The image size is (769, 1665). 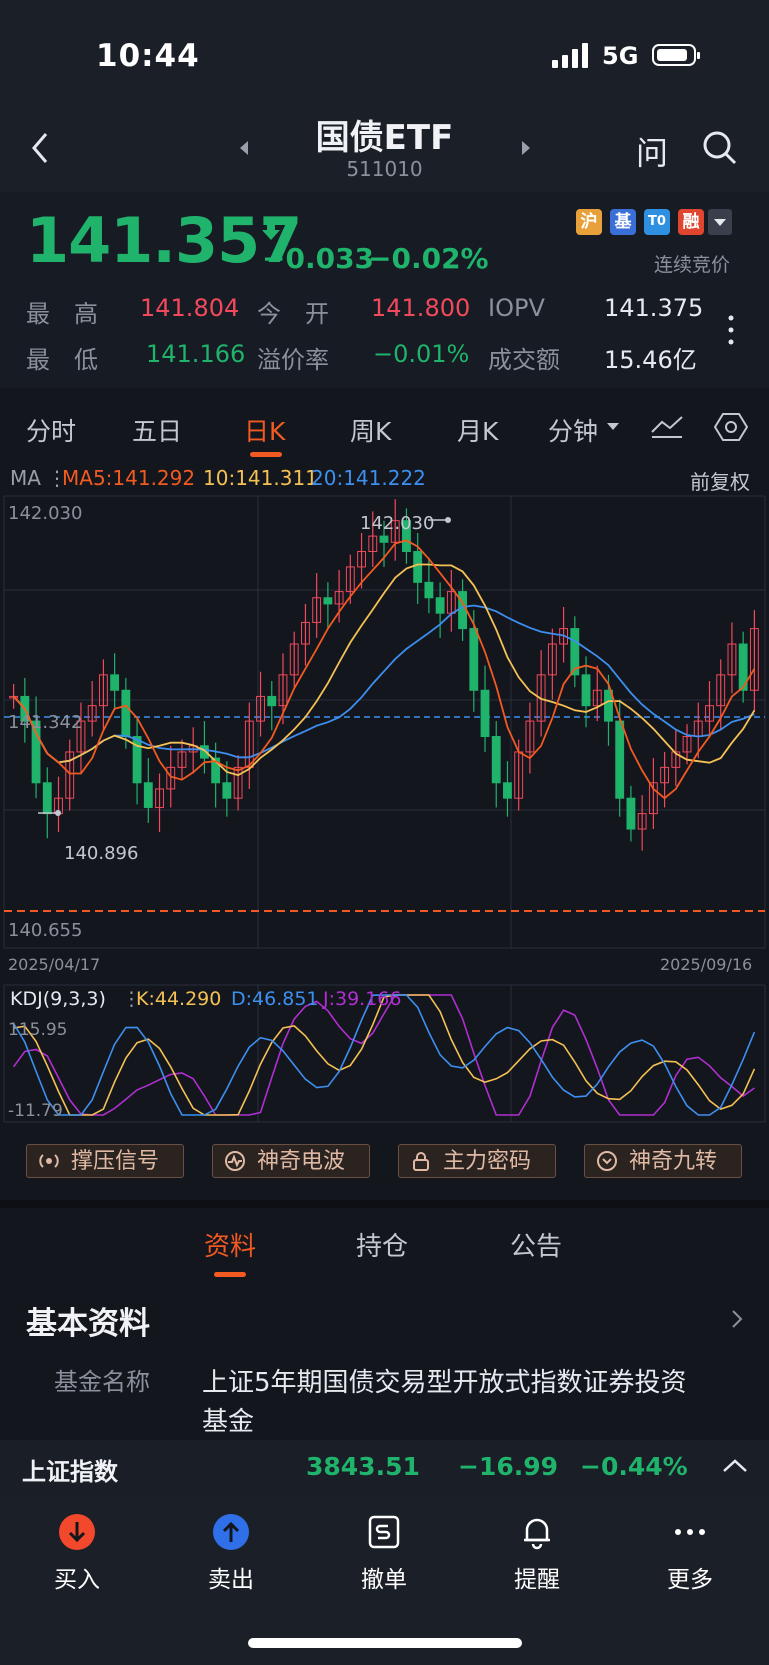 What do you see at coordinates (573, 430) in the screenshot?
I see `tab-minute: 分钟` at bounding box center [573, 430].